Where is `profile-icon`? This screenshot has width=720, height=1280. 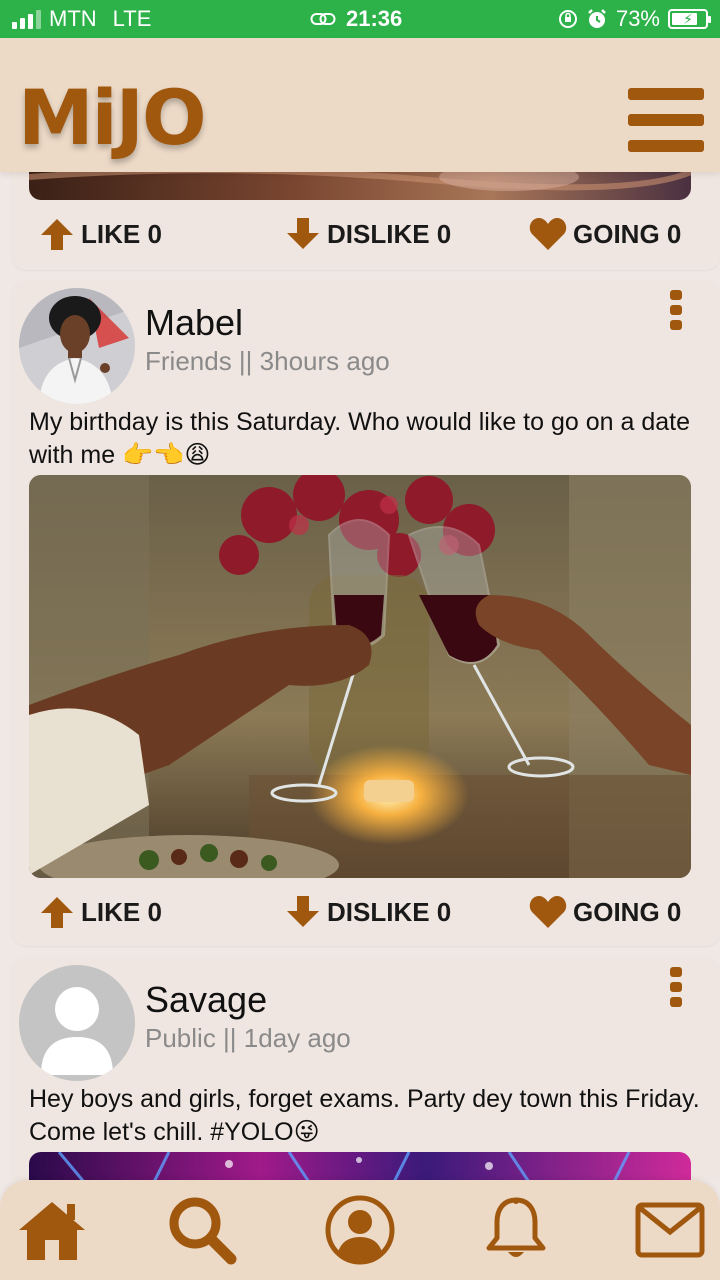 profile-icon is located at coordinates (360, 1230).